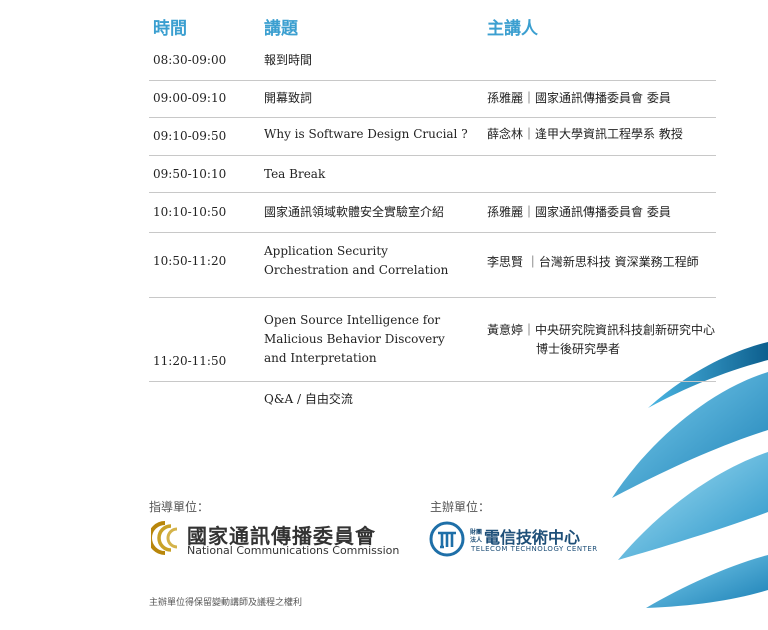 This screenshot has width=768, height=630. I want to click on row-time: 08:30-09:00, so click(190, 60).